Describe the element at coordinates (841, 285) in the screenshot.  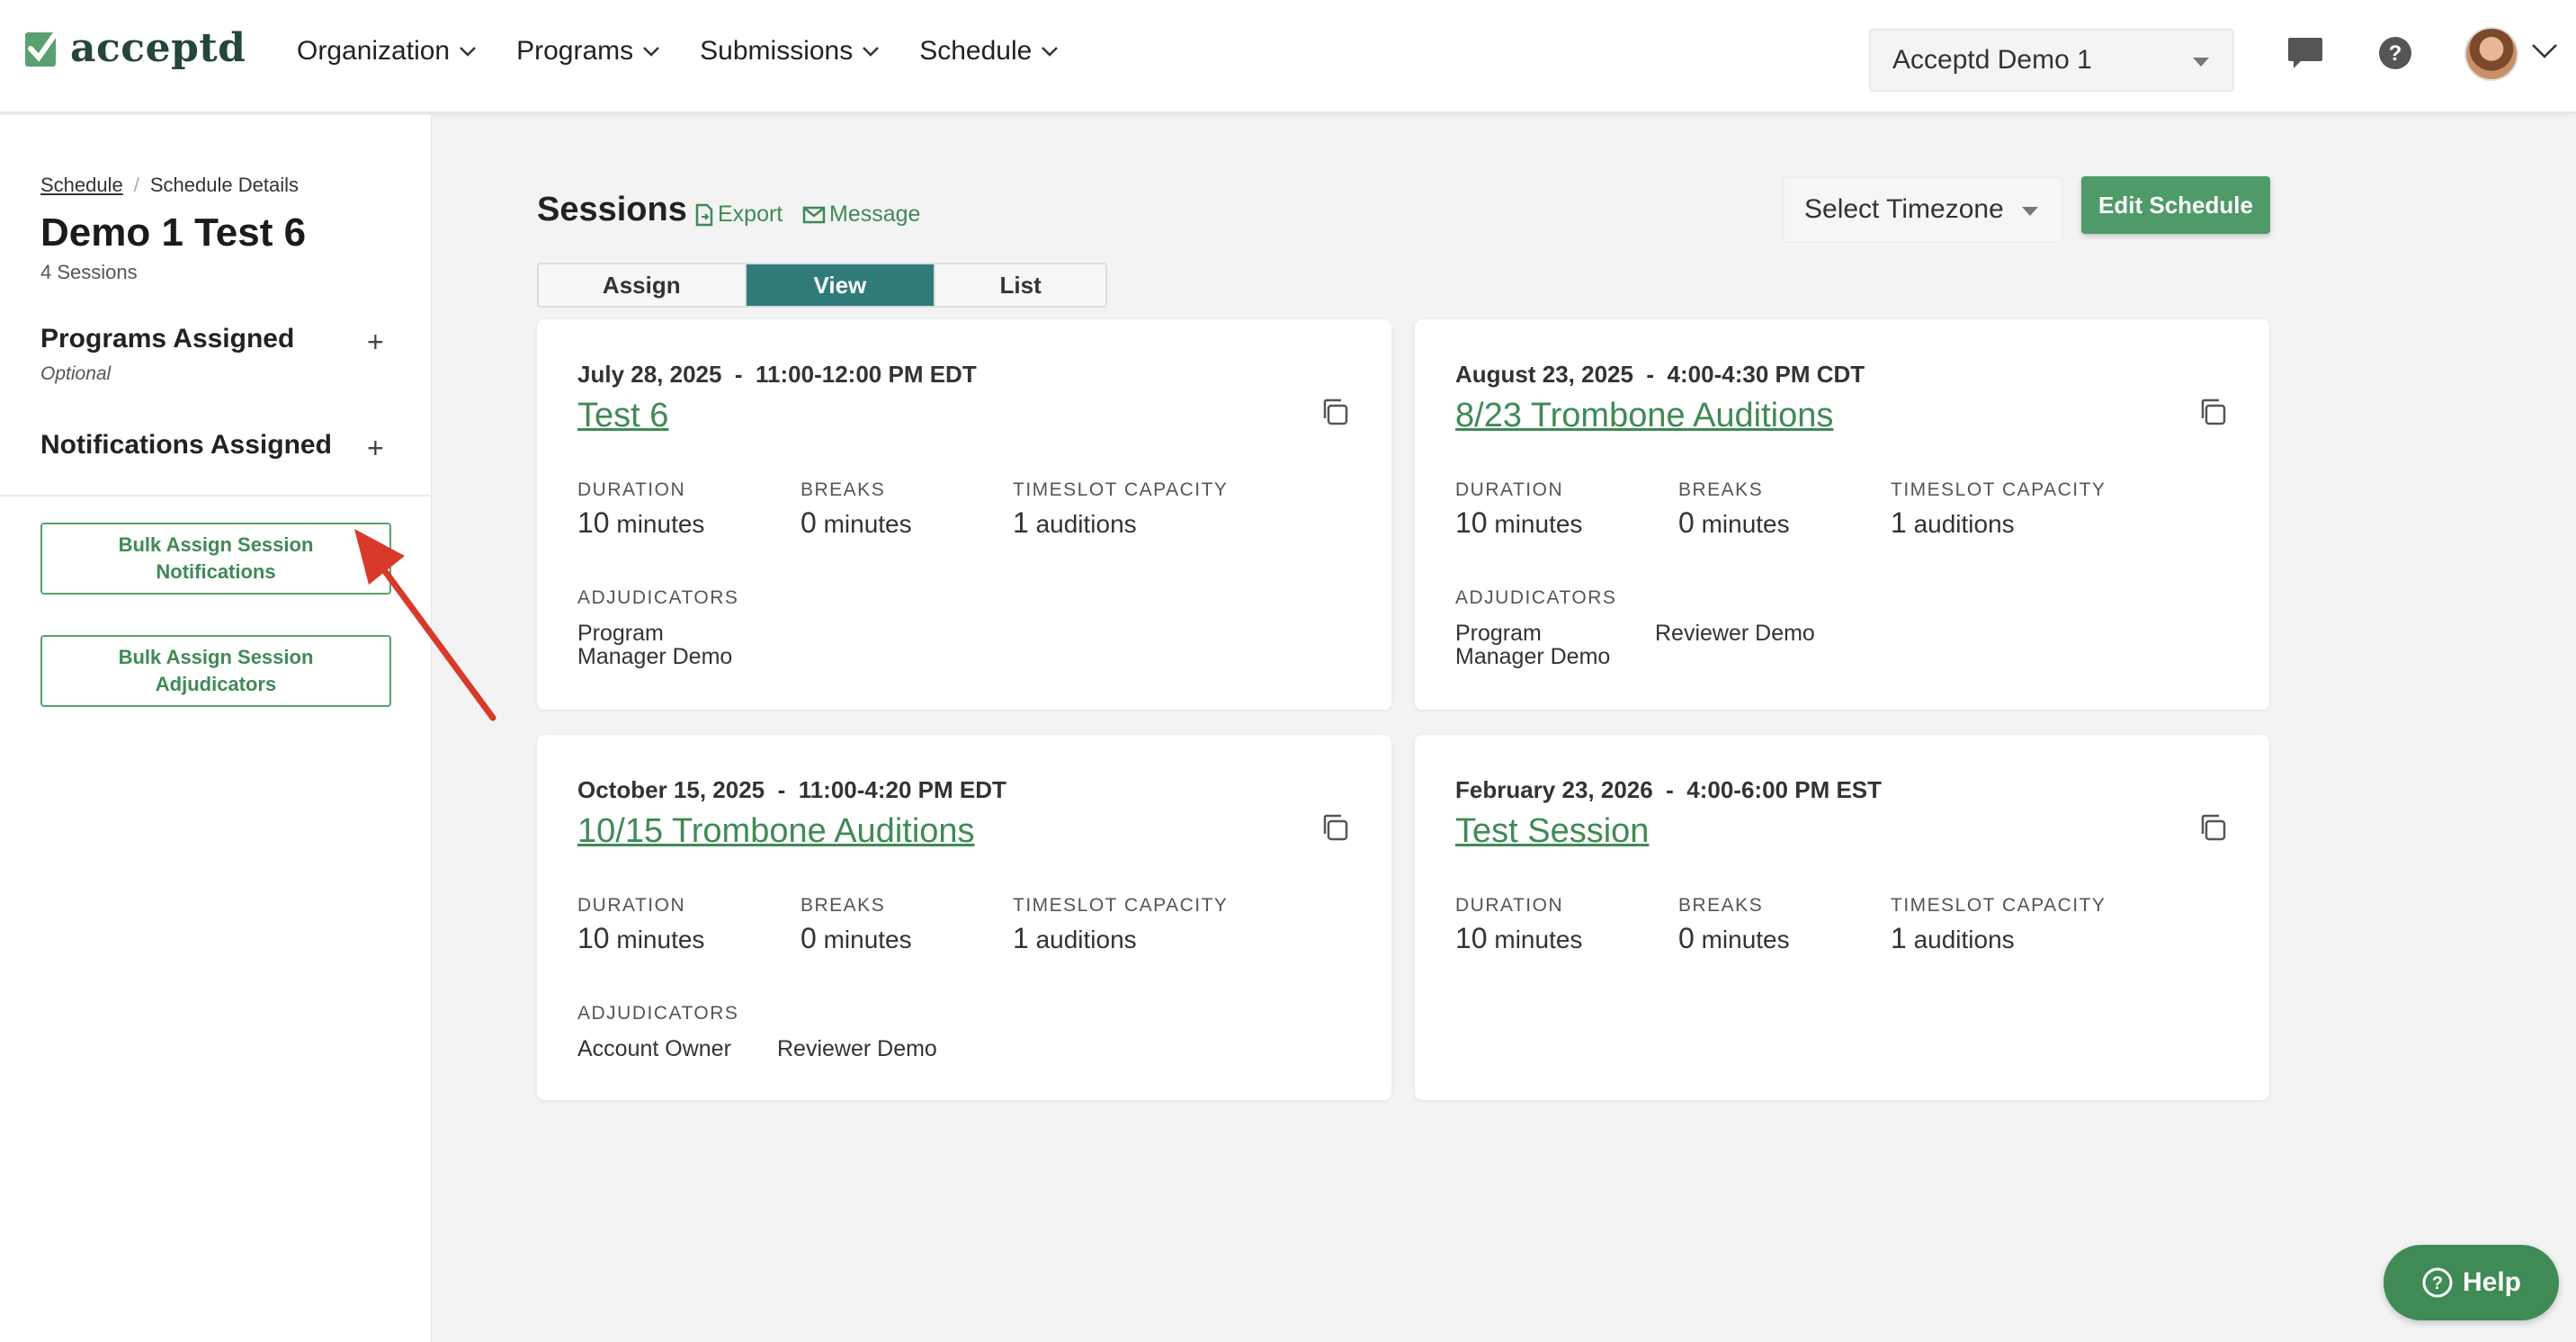
I see `tab-view: View` at that location.